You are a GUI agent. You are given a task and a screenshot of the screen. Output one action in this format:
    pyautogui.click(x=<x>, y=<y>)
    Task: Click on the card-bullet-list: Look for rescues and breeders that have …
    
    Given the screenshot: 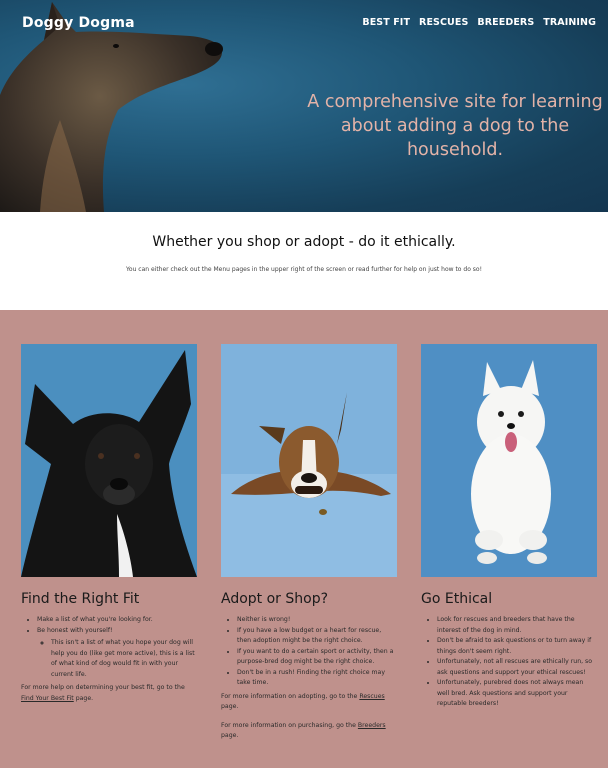 What is the action you would take?
    pyautogui.click(x=509, y=662)
    